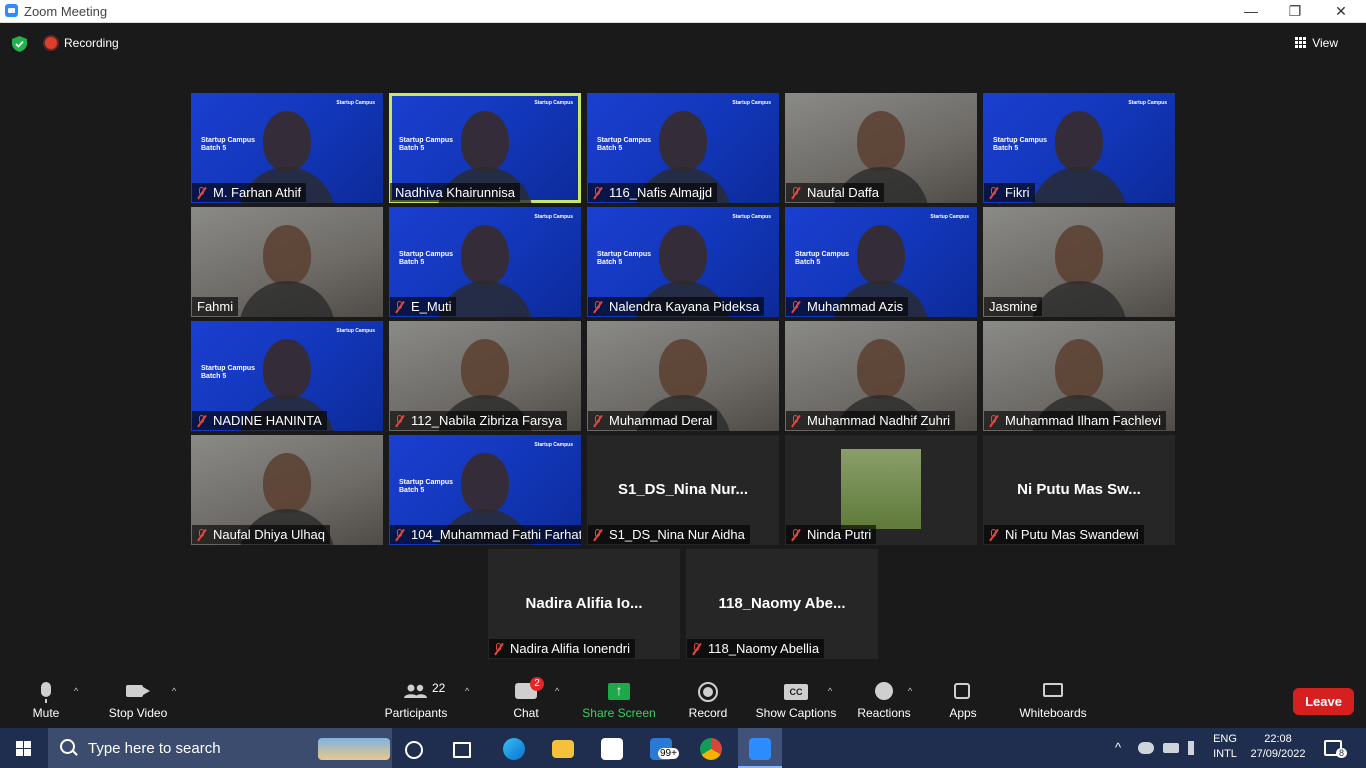 Image resolution: width=1366 pixels, height=768 pixels. What do you see at coordinates (485, 376) in the screenshot?
I see `participant-video-tile: 112_Nabila Zibriza Farsya` at bounding box center [485, 376].